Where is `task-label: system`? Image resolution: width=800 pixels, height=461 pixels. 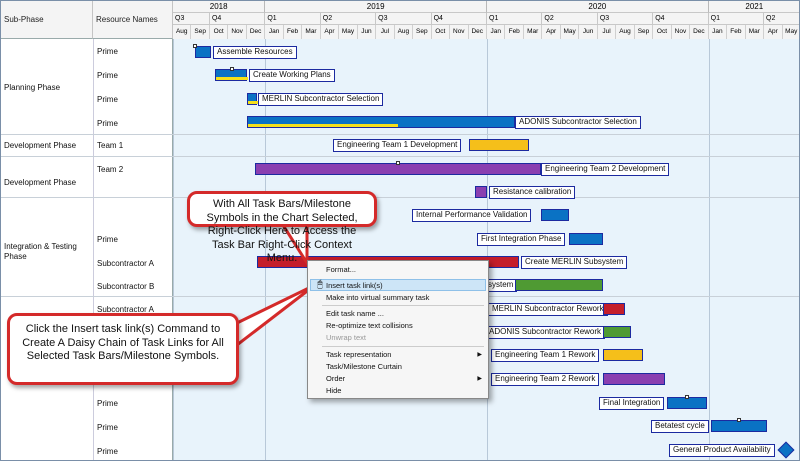 task-label: system is located at coordinates (501, 285).